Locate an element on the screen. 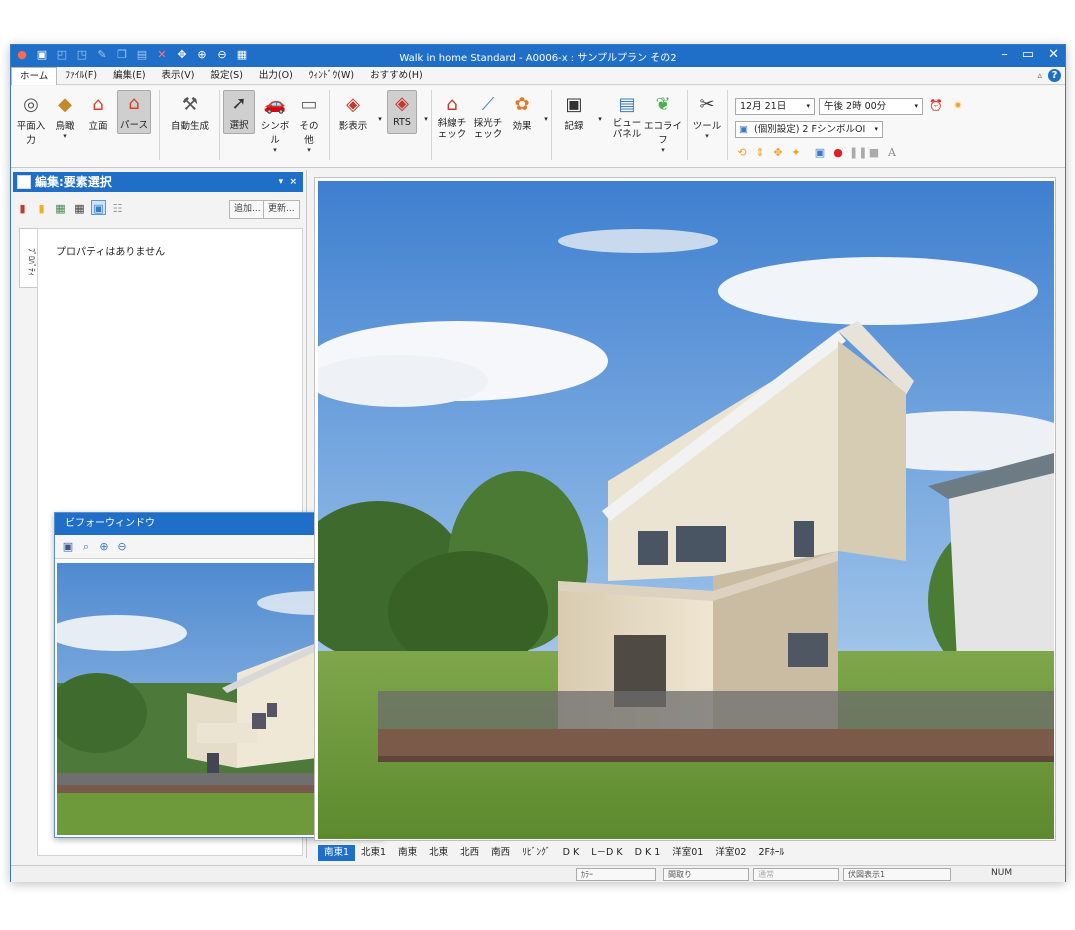  symbol-icon: 🚗 is located at coordinates (275, 104).